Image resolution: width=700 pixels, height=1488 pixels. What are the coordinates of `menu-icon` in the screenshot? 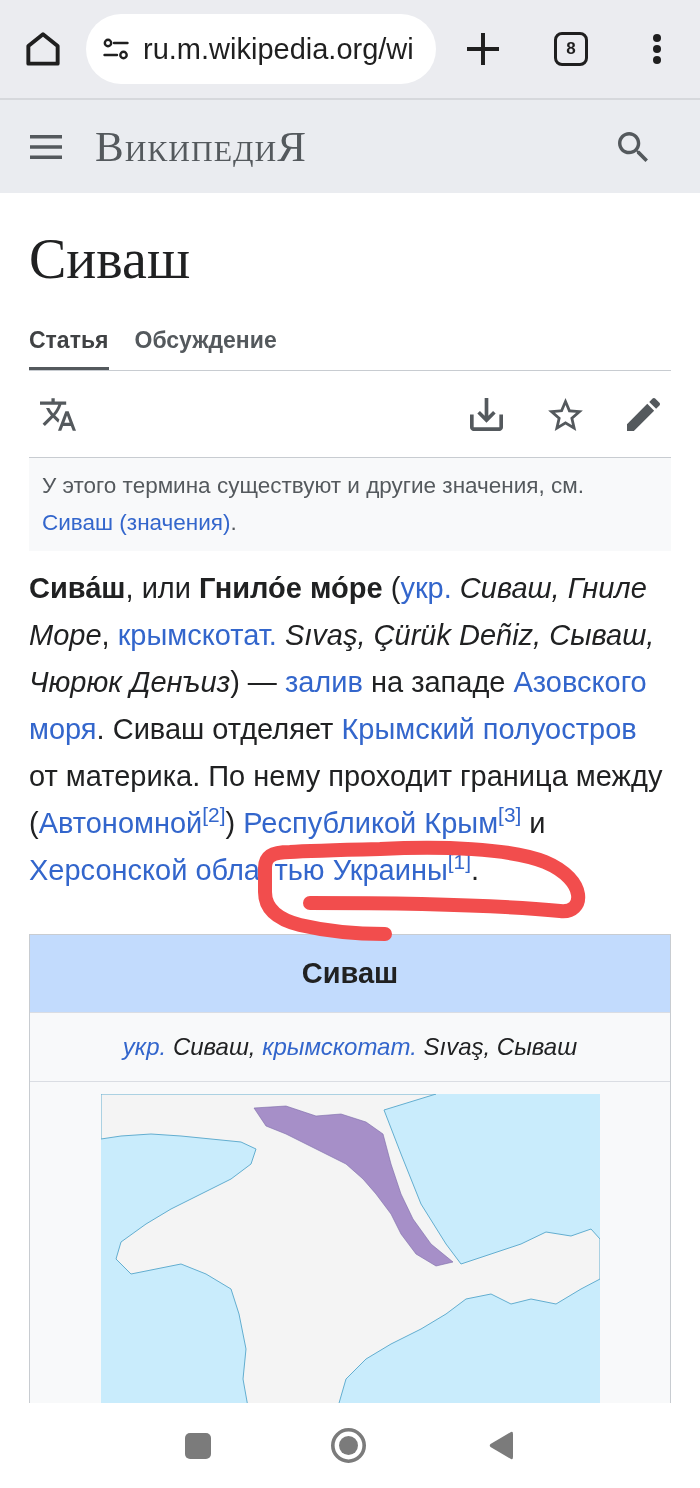 It's located at (46, 146).